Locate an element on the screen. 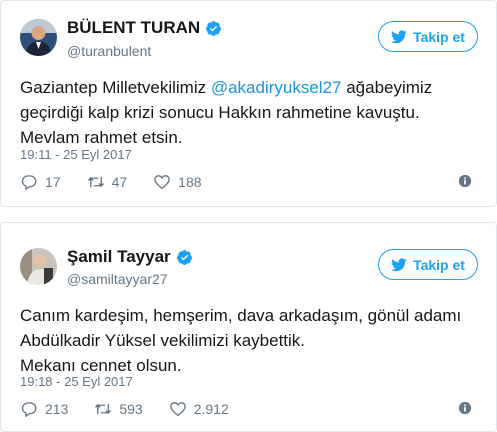  handle: @samiltayyar27 is located at coordinates (117, 279).